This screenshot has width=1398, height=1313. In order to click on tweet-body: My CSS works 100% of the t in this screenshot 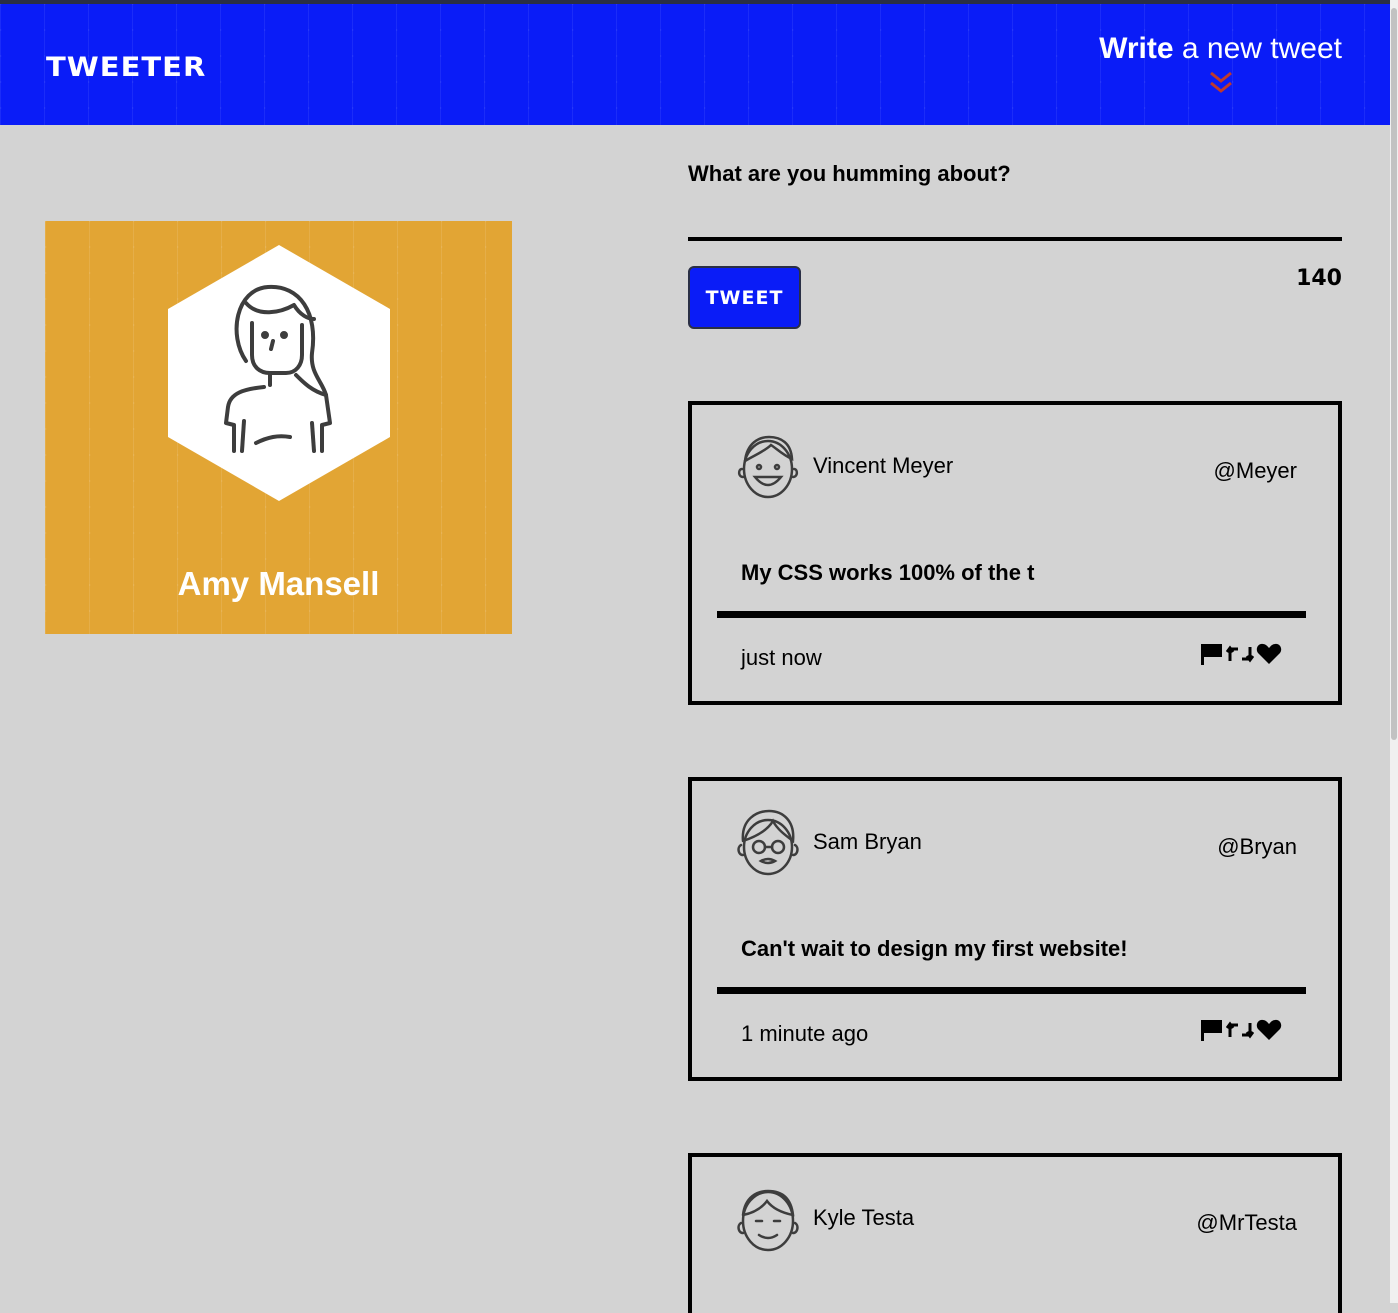, I will do `click(888, 572)`.